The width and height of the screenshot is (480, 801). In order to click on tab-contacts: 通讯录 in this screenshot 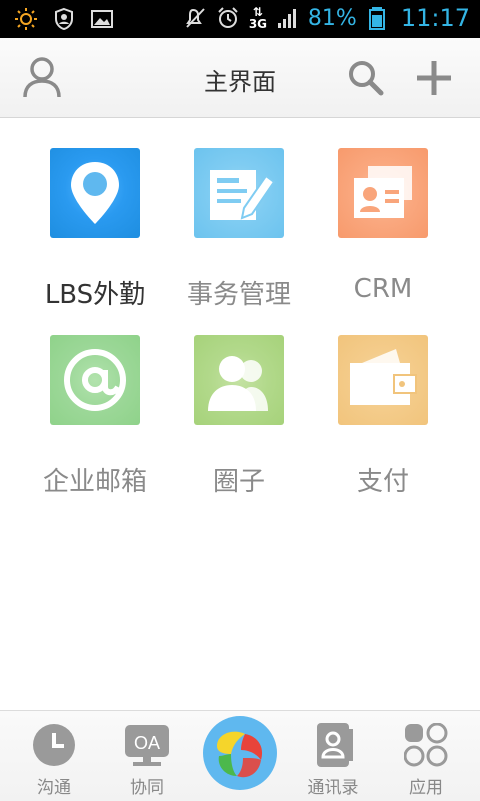, I will do `click(333, 754)`.